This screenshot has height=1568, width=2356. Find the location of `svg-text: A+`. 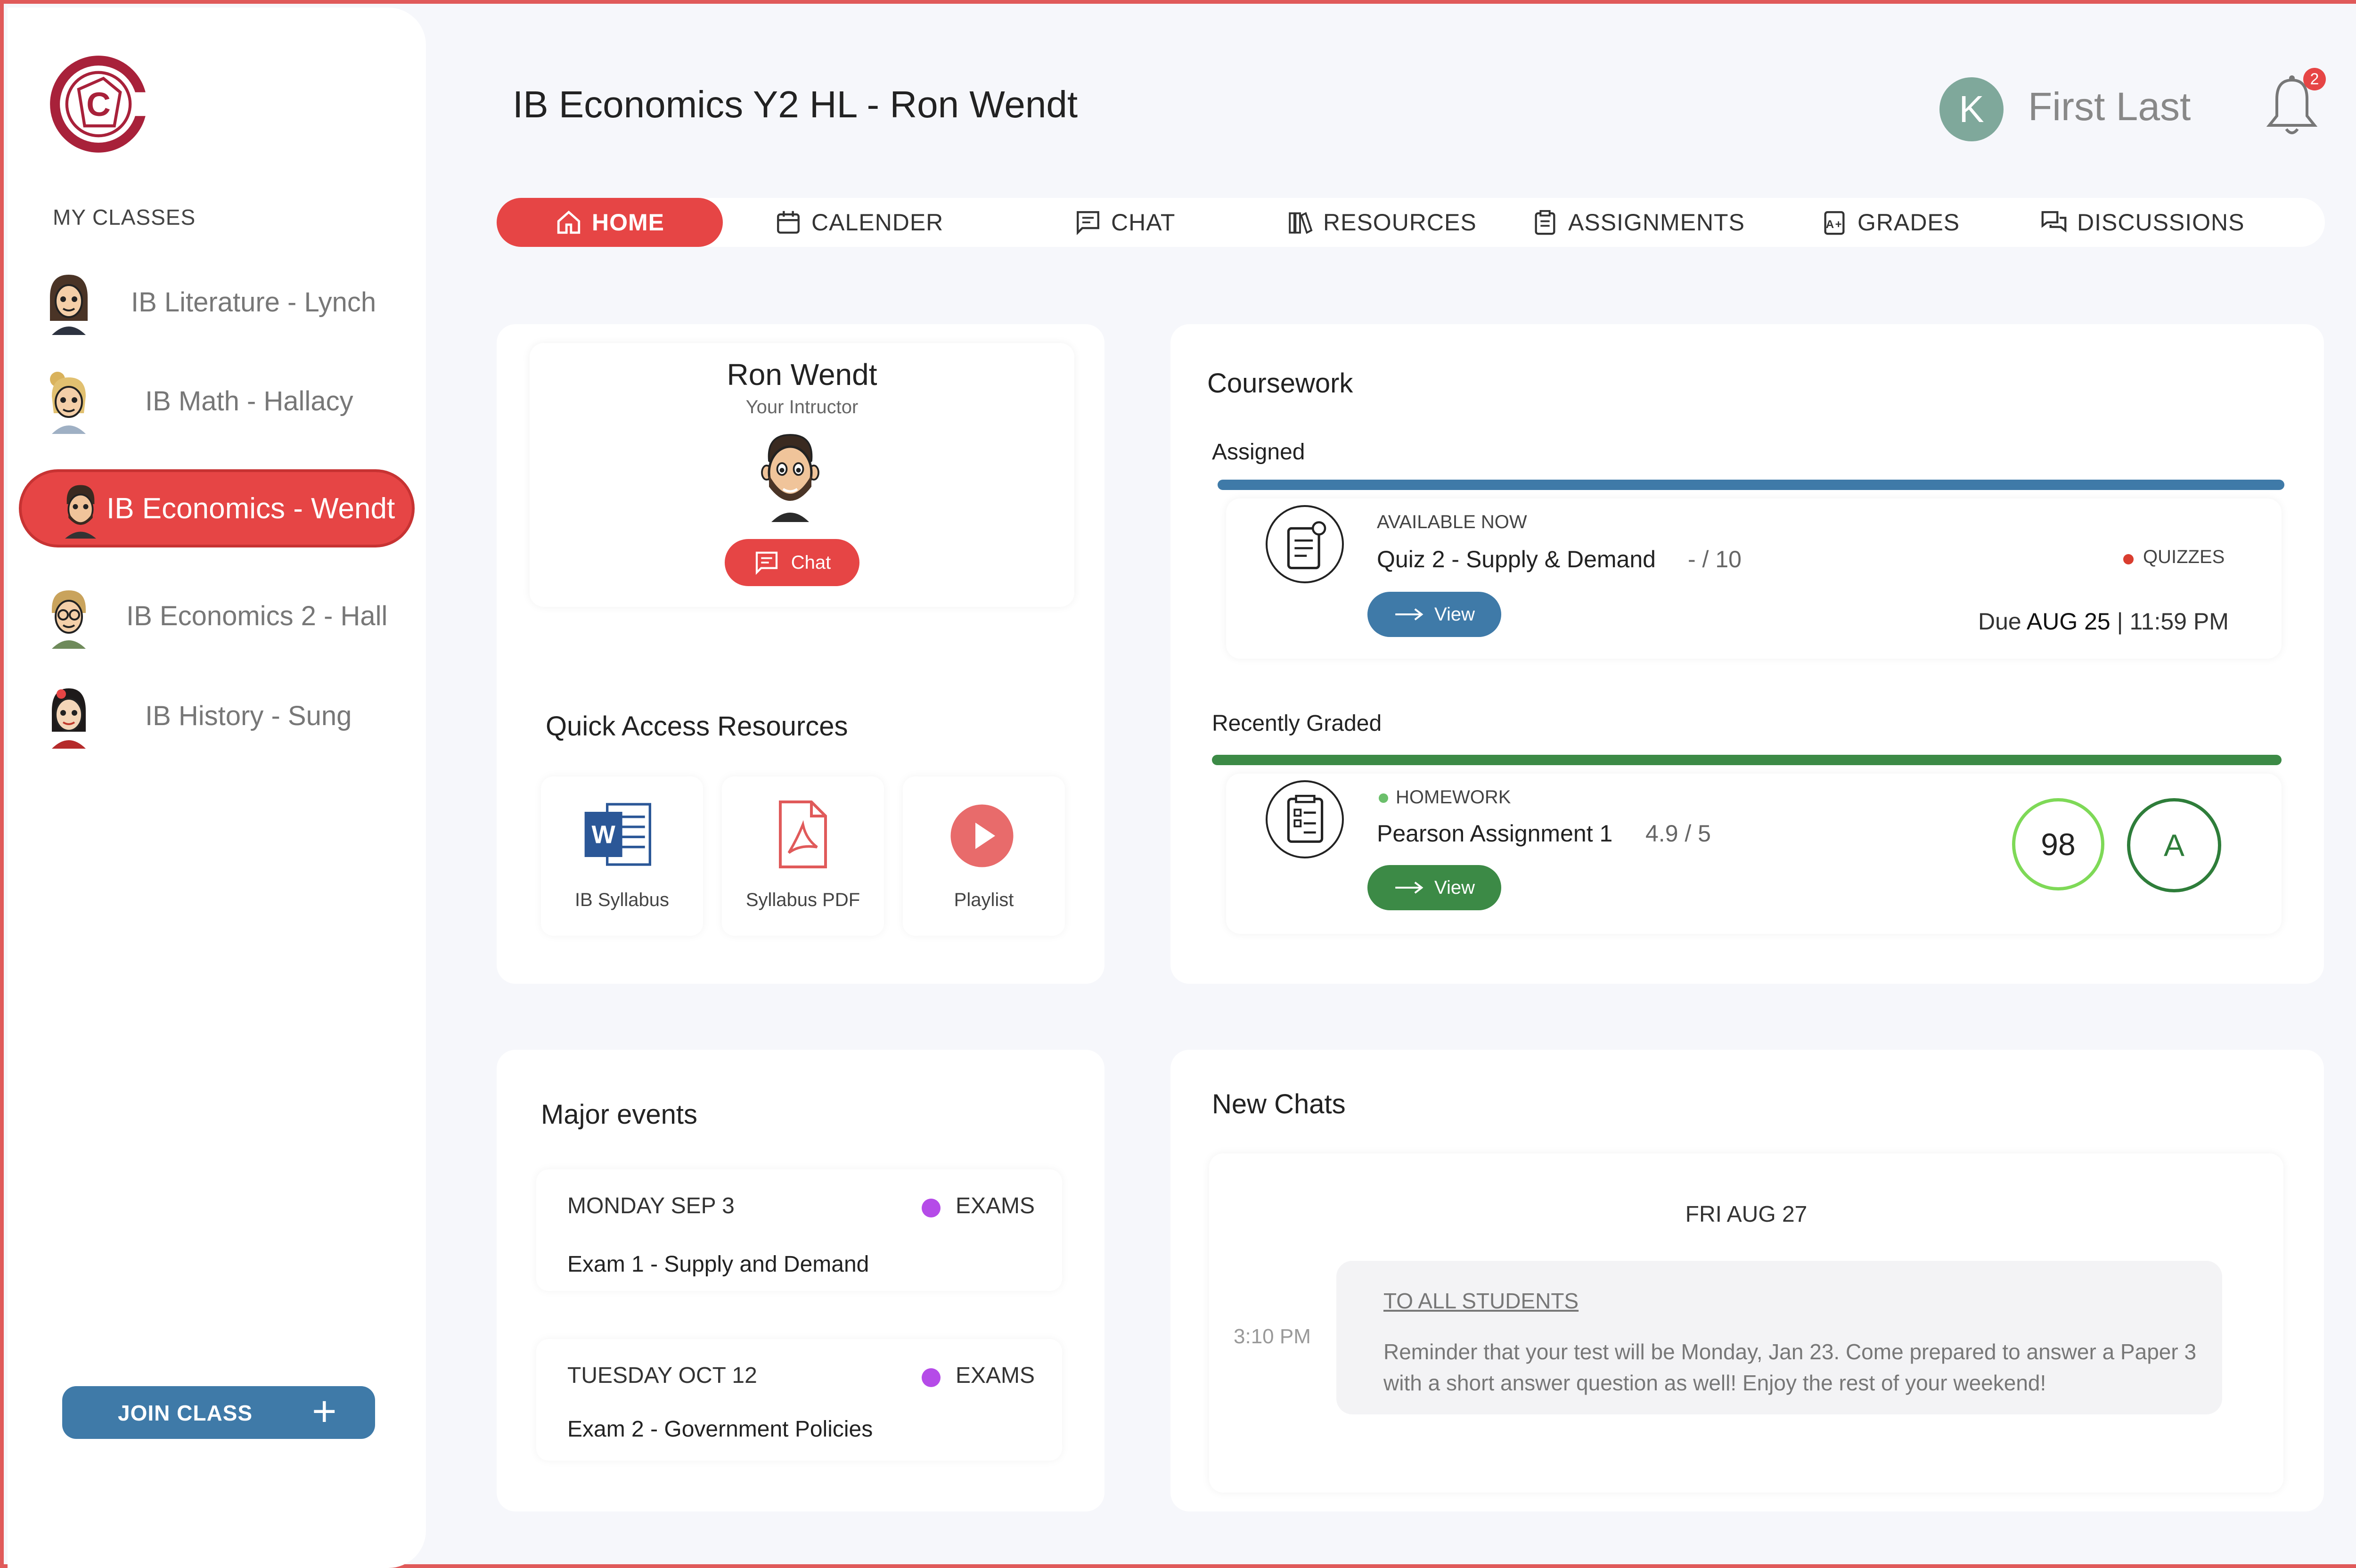

svg-text: A+ is located at coordinates (1834, 224).